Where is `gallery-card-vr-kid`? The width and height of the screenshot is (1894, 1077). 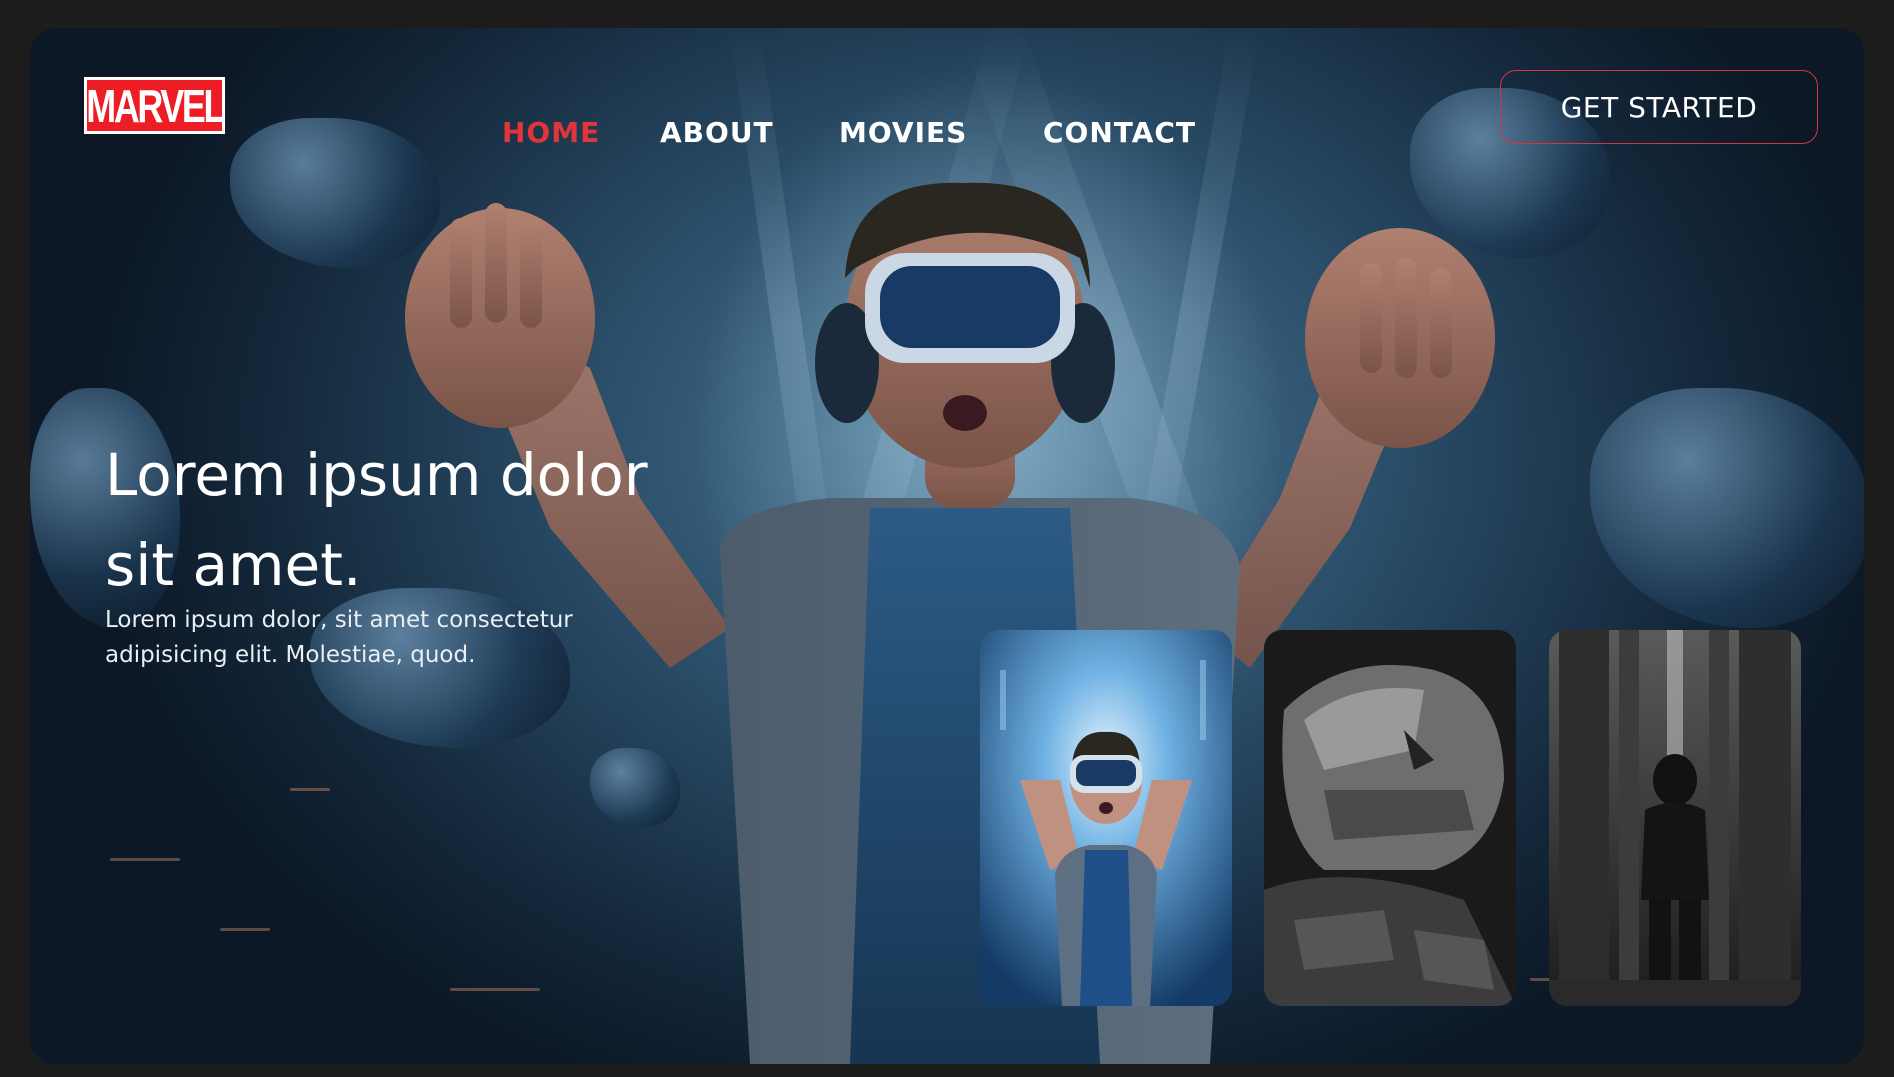
gallery-card-vr-kid is located at coordinates (1106, 818).